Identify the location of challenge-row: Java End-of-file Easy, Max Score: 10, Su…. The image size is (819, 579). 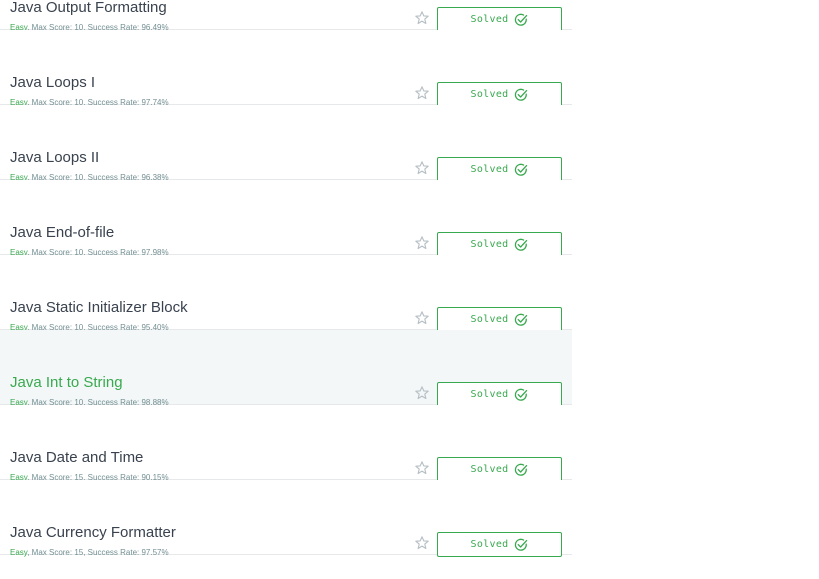
(286, 218).